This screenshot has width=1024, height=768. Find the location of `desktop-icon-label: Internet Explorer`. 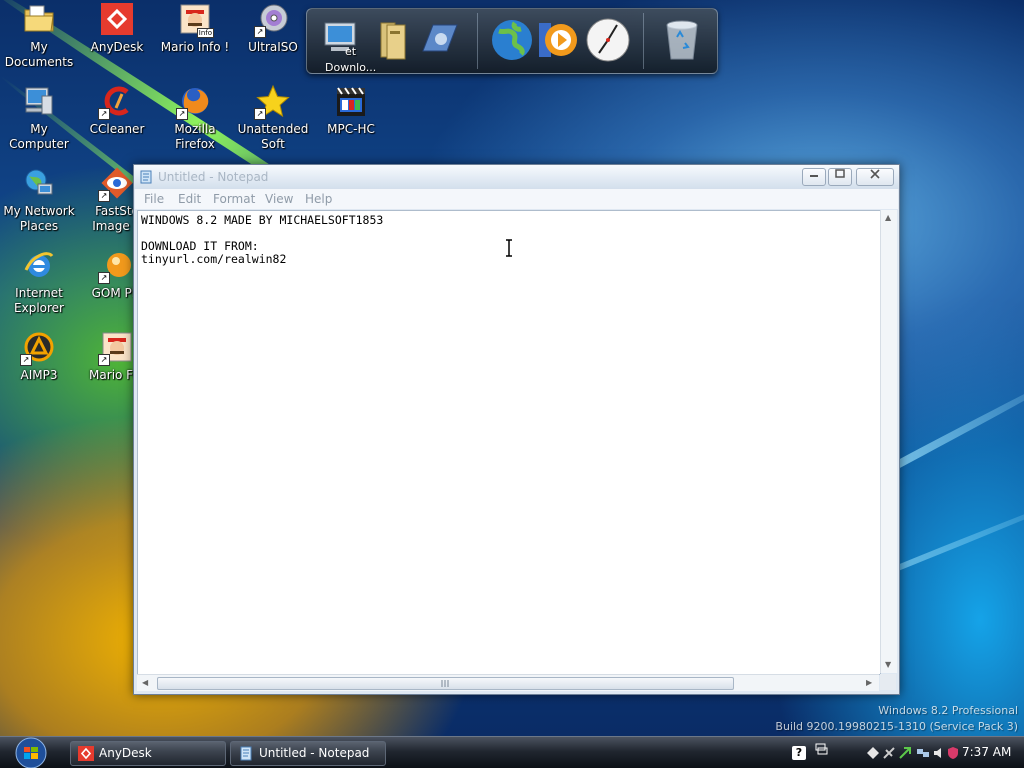

desktop-icon-label: Internet Explorer is located at coordinates (39, 300).